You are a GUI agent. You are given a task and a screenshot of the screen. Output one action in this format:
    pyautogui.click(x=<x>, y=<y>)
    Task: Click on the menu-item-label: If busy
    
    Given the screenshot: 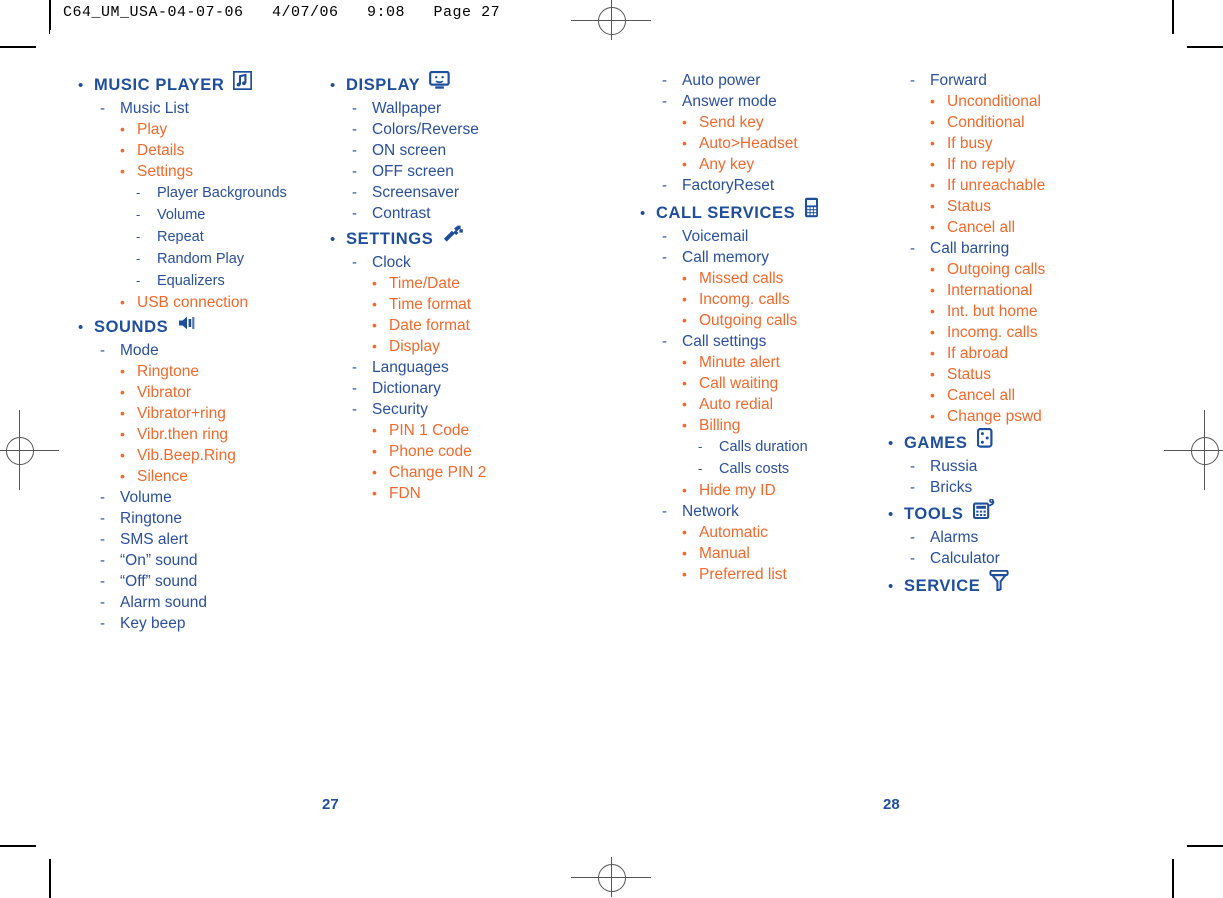 What is the action you would take?
    pyautogui.click(x=970, y=143)
    